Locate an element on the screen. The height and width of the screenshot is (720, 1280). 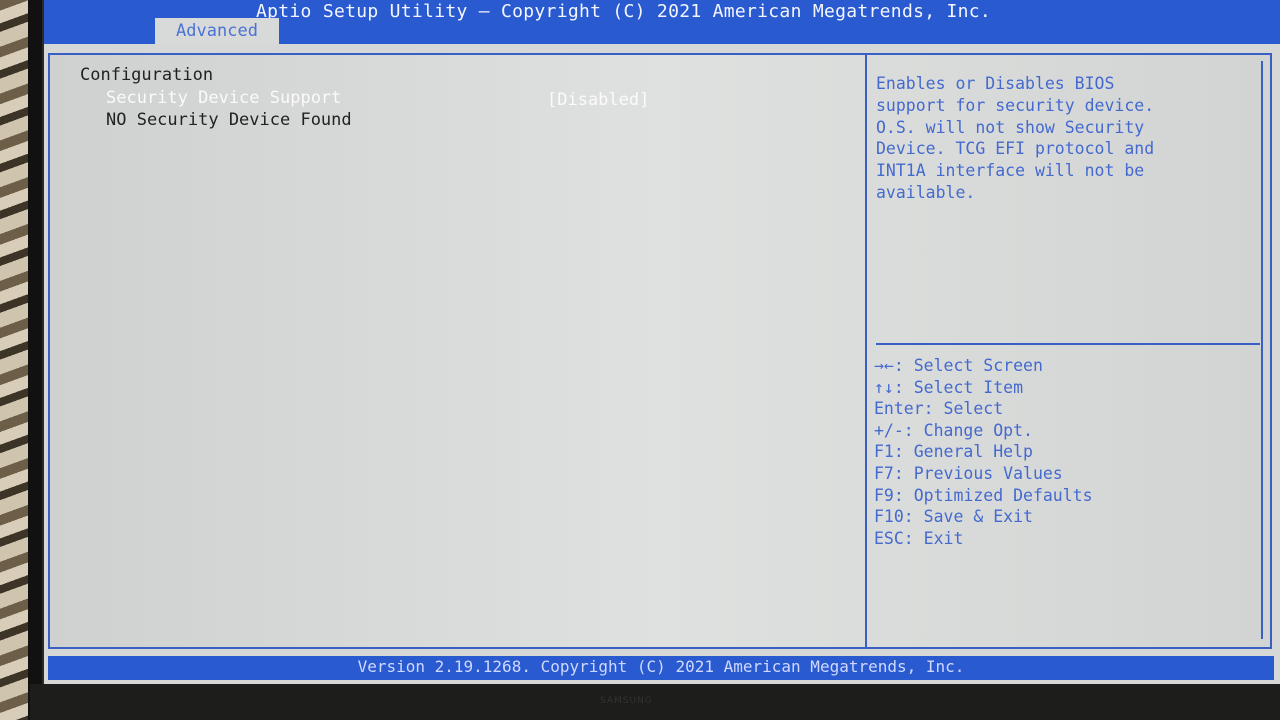
security-device-support-value: [Disabled] is located at coordinates (598, 100).